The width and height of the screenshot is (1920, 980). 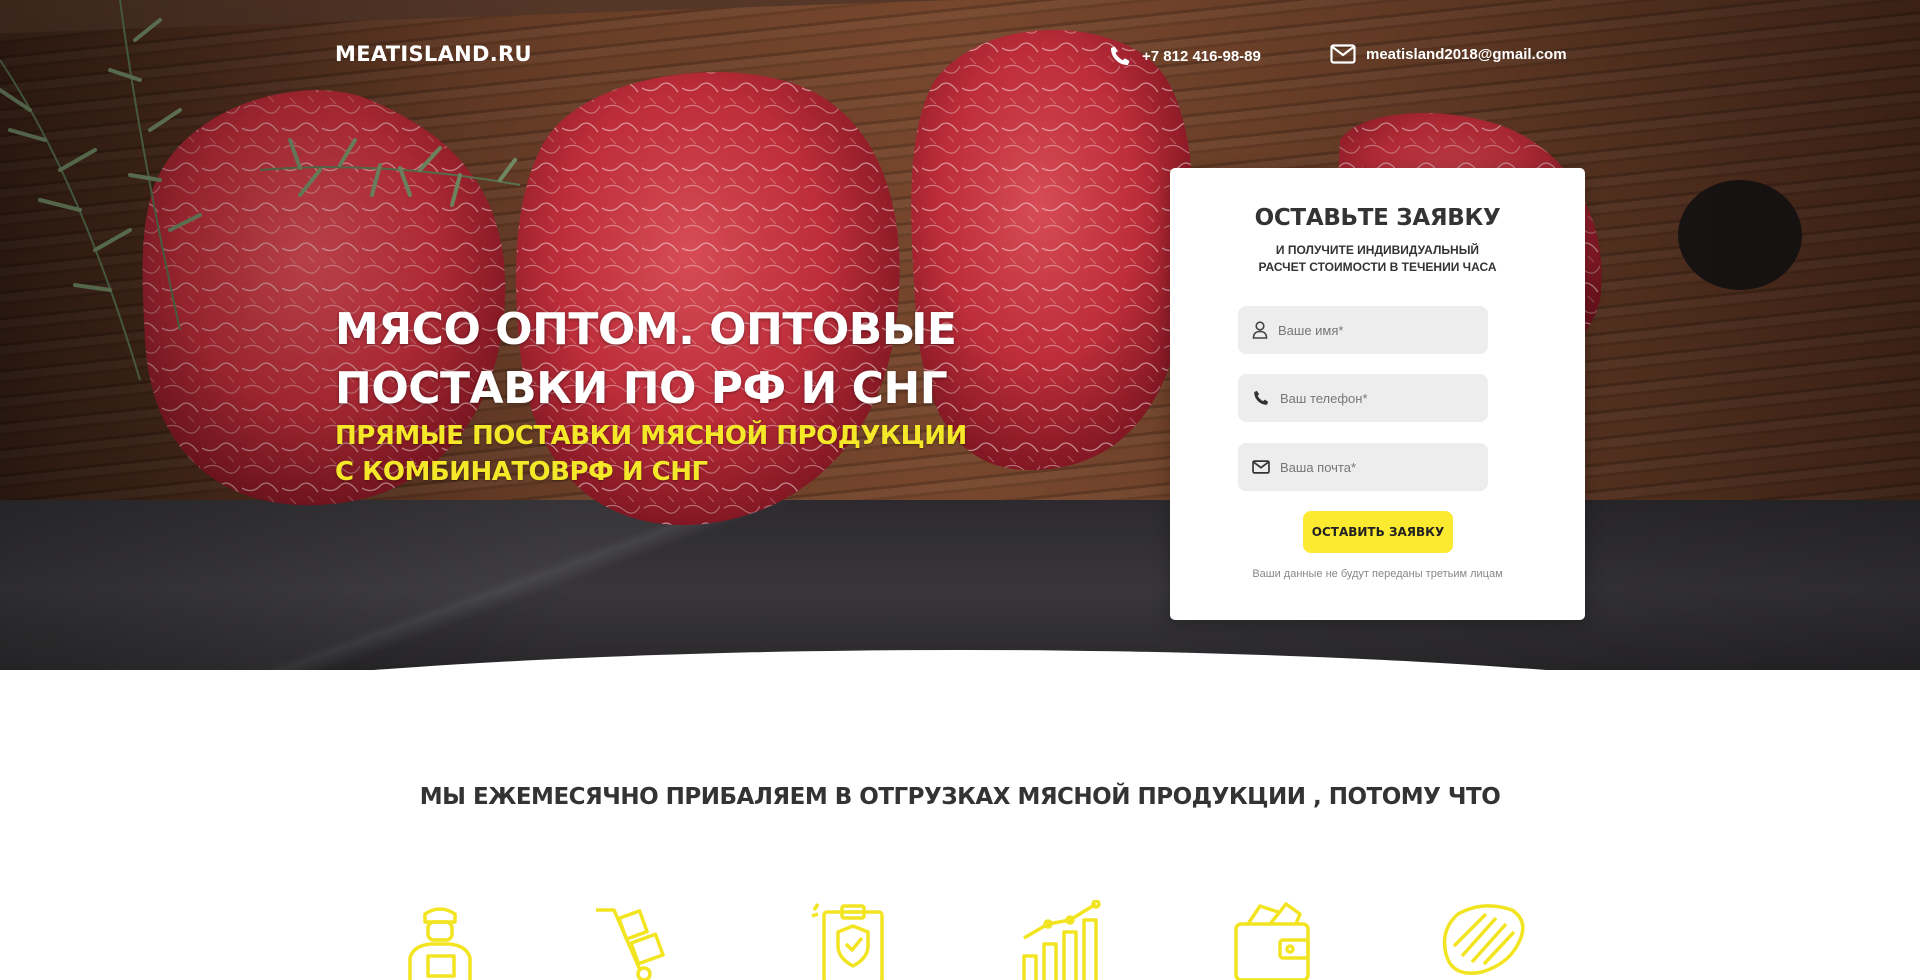 What do you see at coordinates (1377, 250) in the screenshot?
I see `form-subtitle-line1: И ПОЛУЧИТЕ ИНДИВИДУАЛЬНЫЙ` at bounding box center [1377, 250].